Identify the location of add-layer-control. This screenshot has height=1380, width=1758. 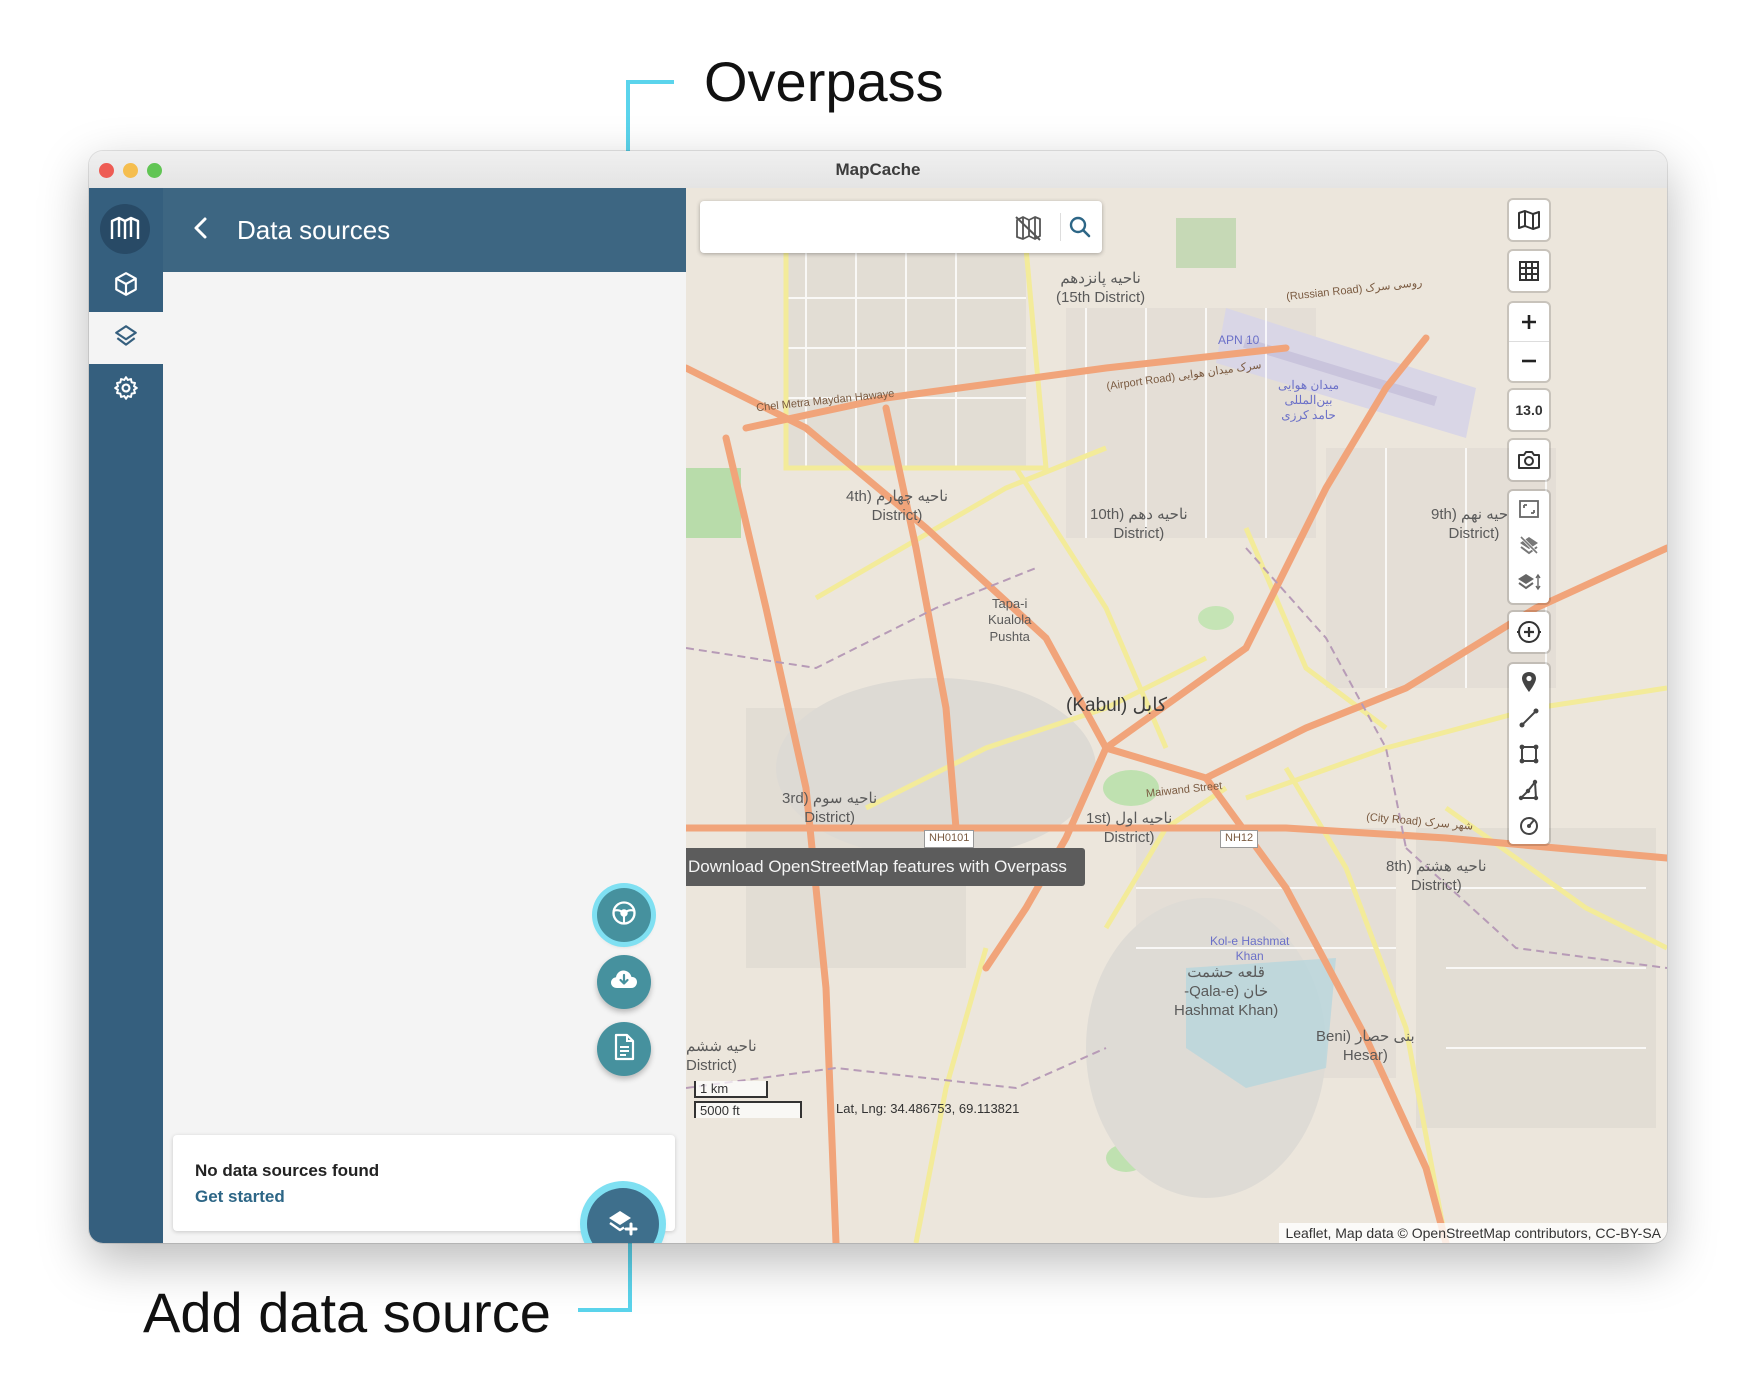
(1529, 632).